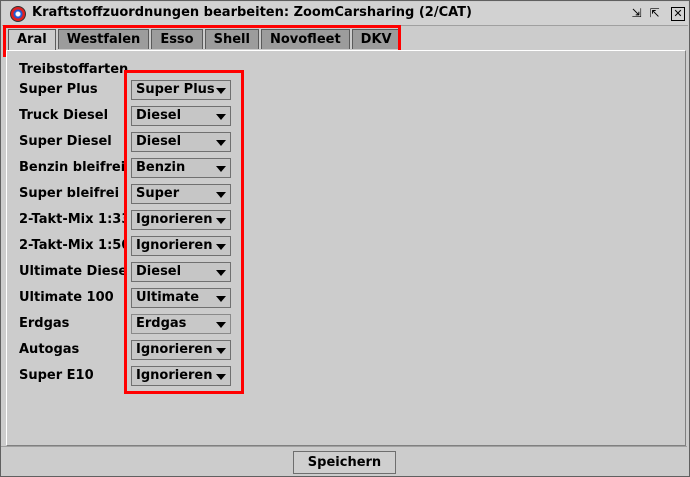  Describe the element at coordinates (32, 39) in the screenshot. I see `tab-aral: Aral` at that location.